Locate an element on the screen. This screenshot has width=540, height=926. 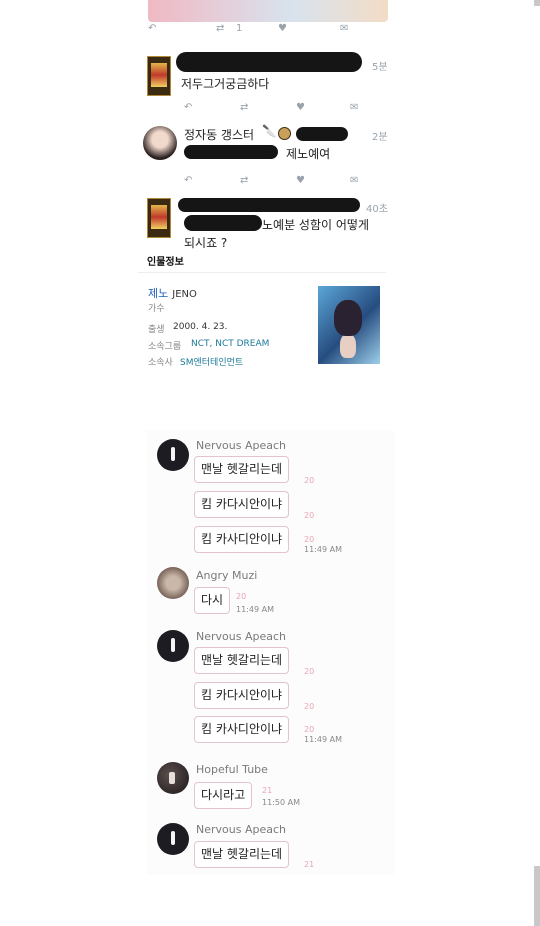
group-label: 소속그룹 is located at coordinates (165, 347).